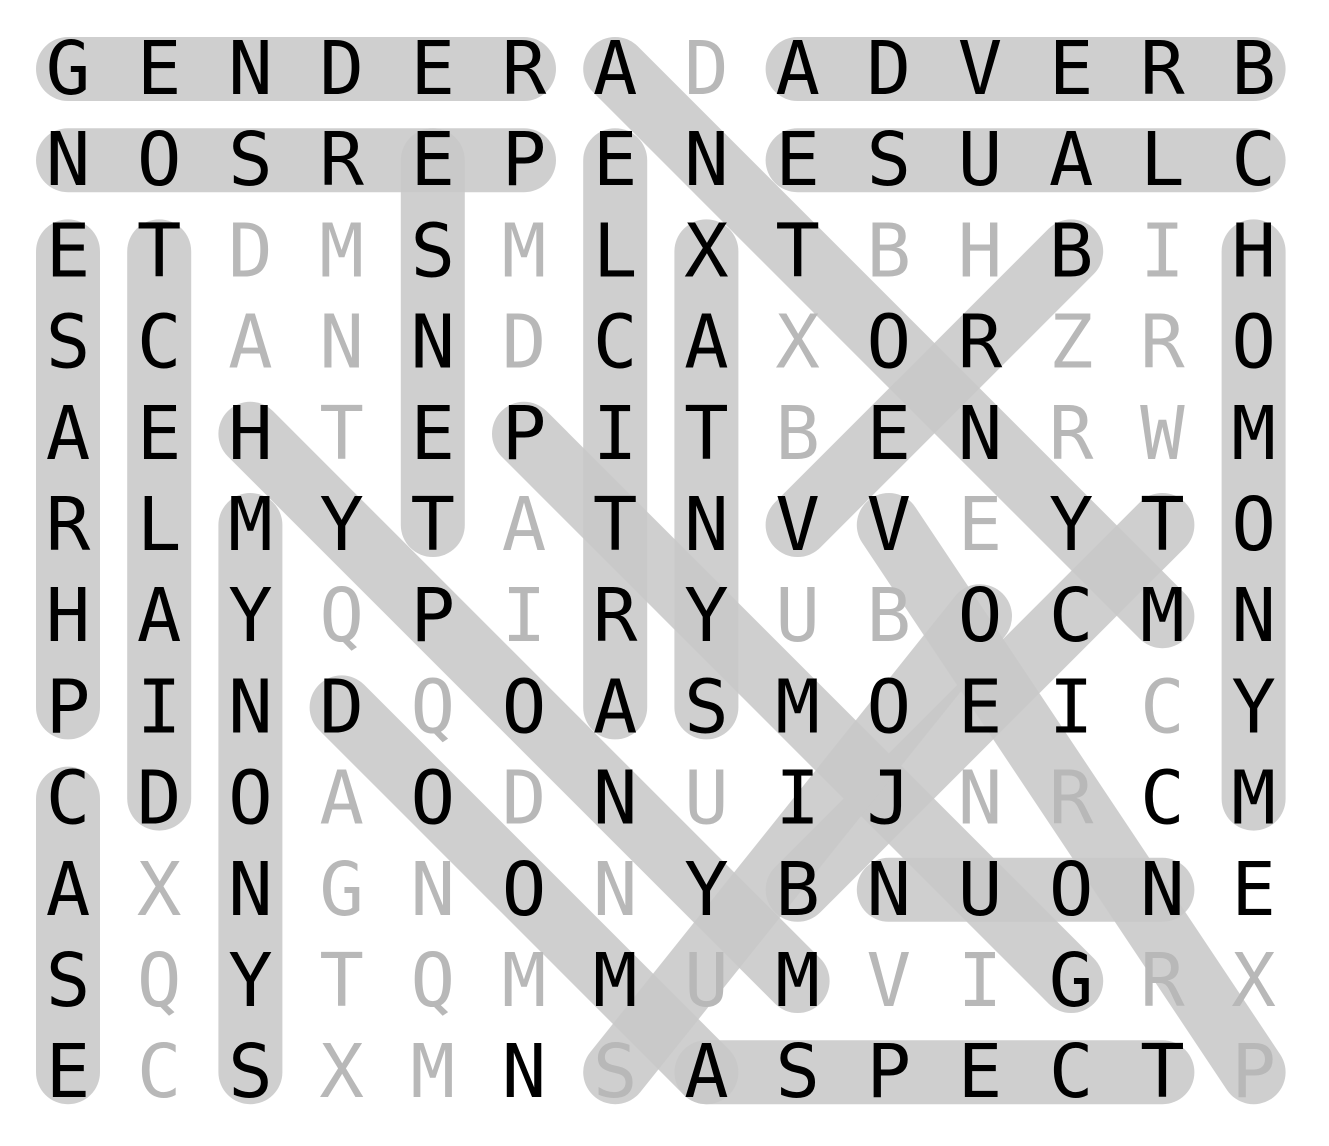 The width and height of the screenshot is (1329, 1146). Describe the element at coordinates (889, 799) in the screenshot. I see `letter-cell: J` at that location.